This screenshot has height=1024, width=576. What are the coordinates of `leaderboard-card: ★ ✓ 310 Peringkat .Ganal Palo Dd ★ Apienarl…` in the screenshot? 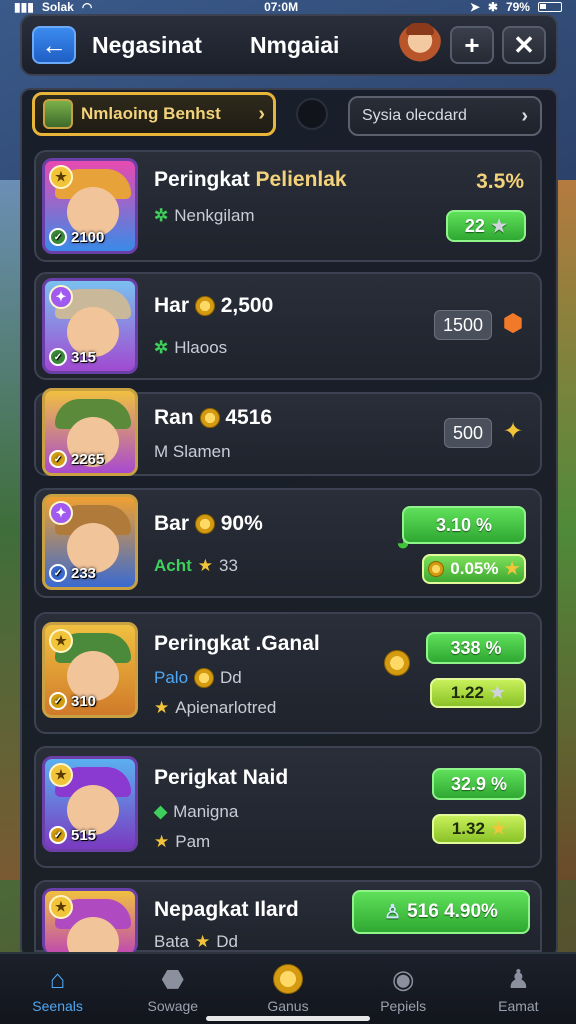 It's located at (288, 673).